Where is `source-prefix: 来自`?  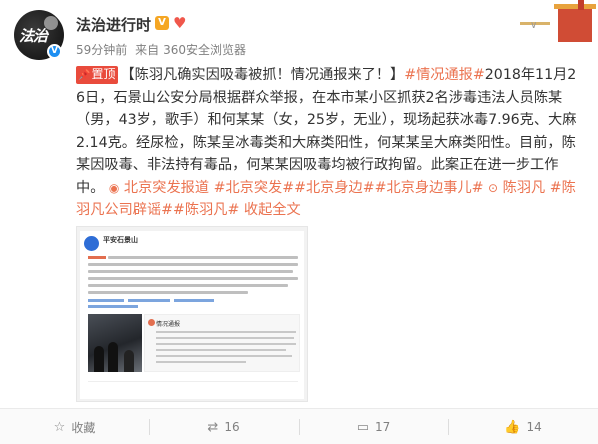 source-prefix: 来自 is located at coordinates (147, 50).